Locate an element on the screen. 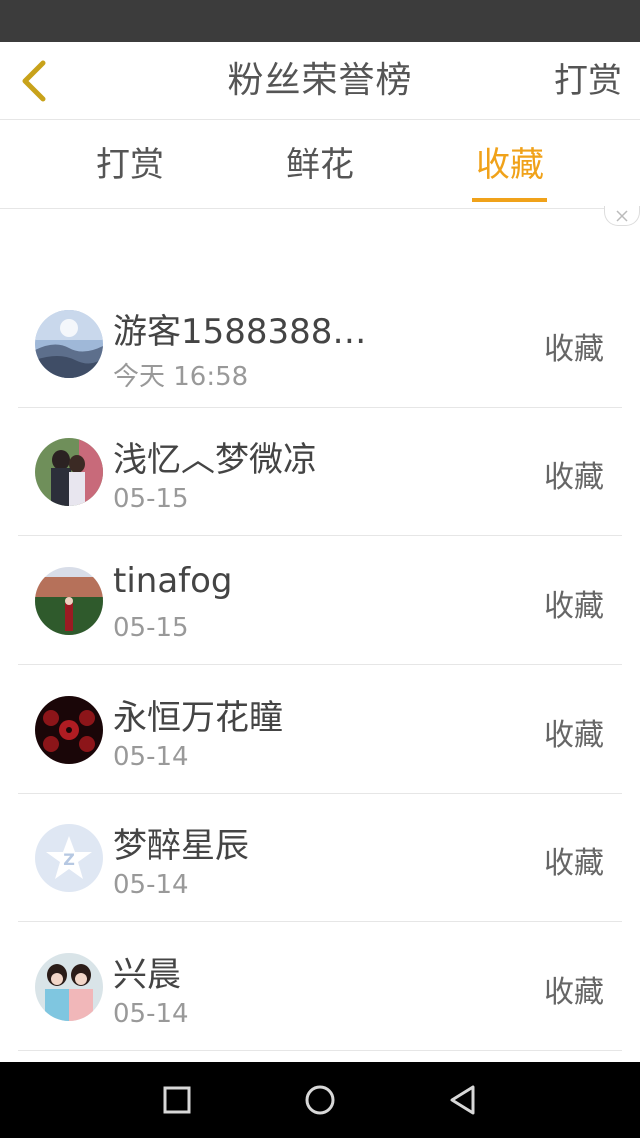 Image resolution: width=640 pixels, height=1138 pixels. list-item: tinafog 05-15 收藏 is located at coordinates (320, 601).